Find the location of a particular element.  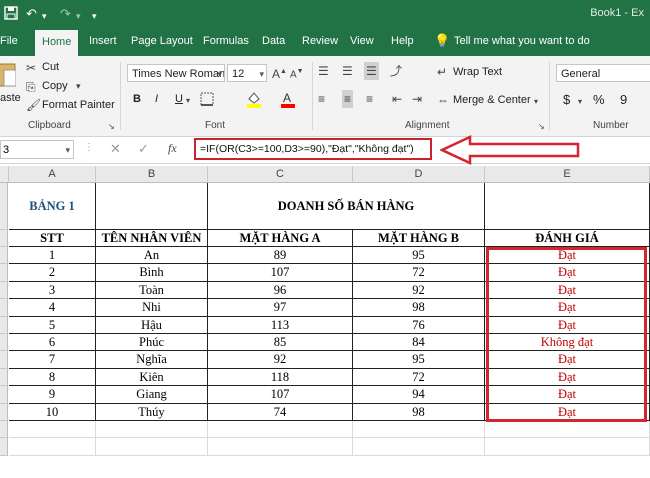

align-center-icon: ≡ is located at coordinates (348, 99).